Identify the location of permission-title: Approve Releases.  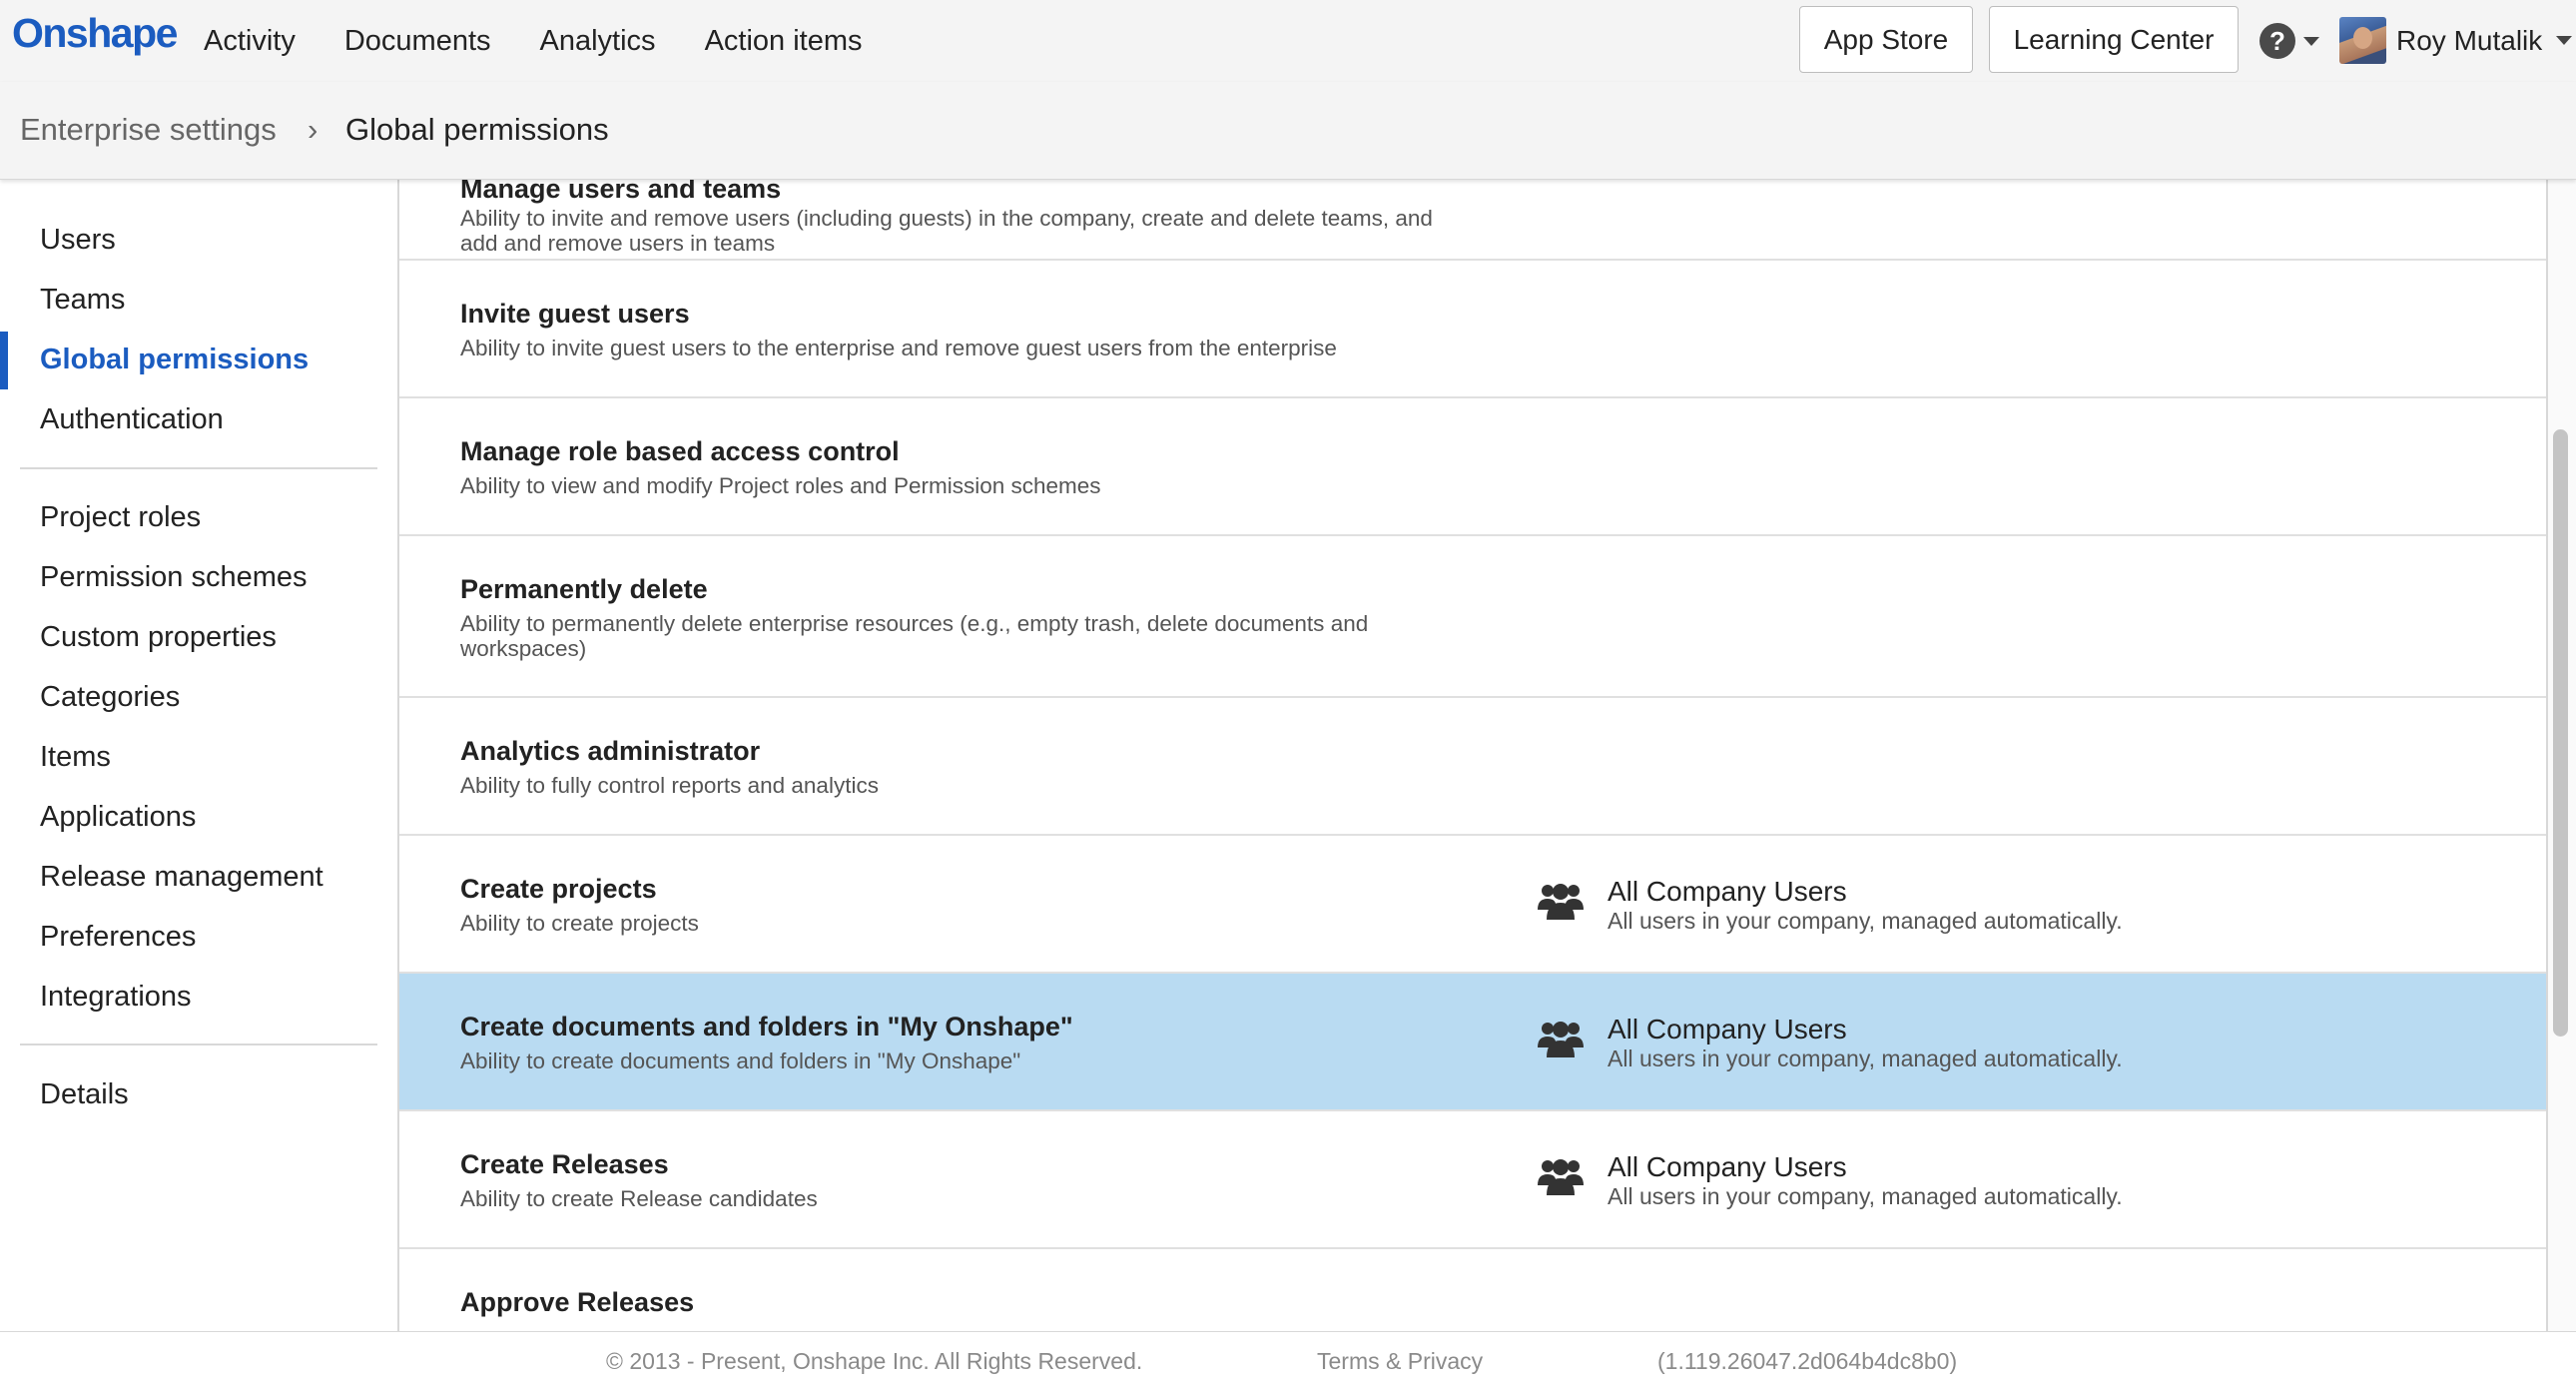
(577, 1302).